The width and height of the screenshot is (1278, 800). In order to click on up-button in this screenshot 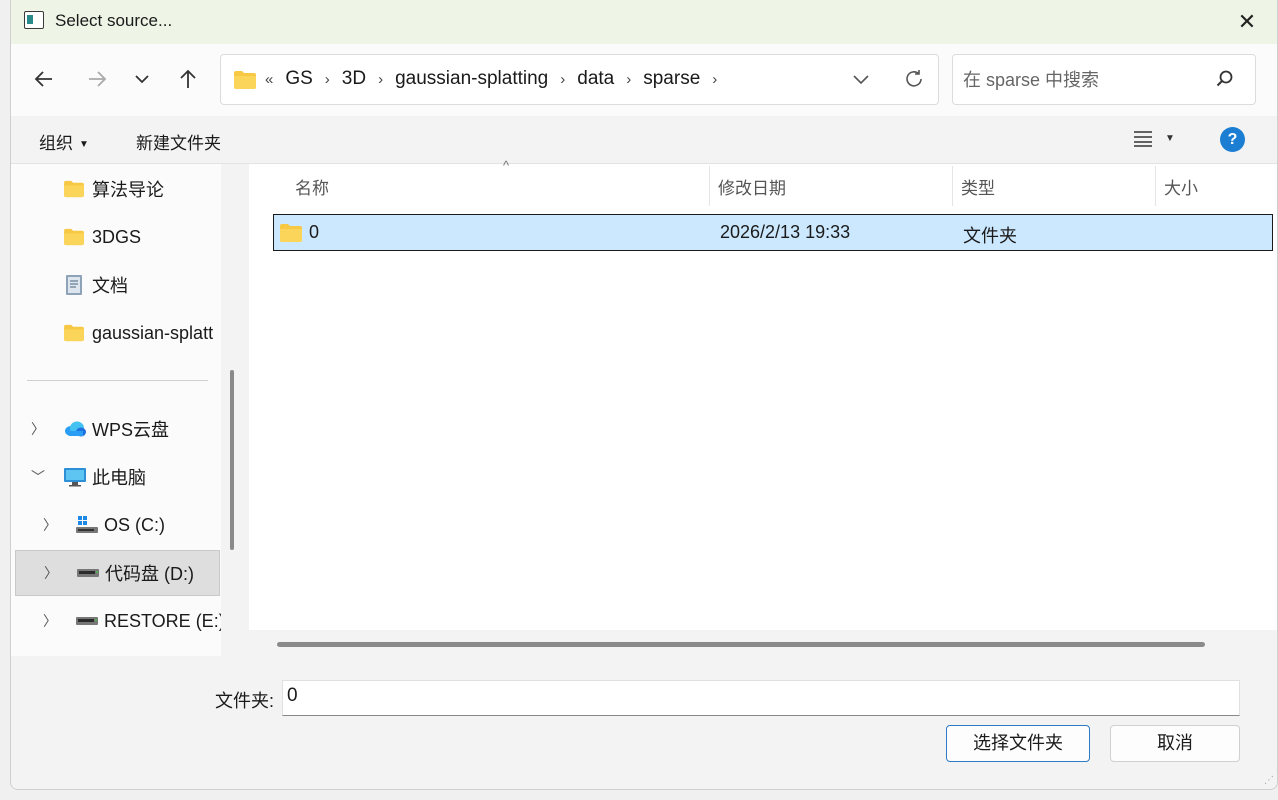, I will do `click(188, 79)`.